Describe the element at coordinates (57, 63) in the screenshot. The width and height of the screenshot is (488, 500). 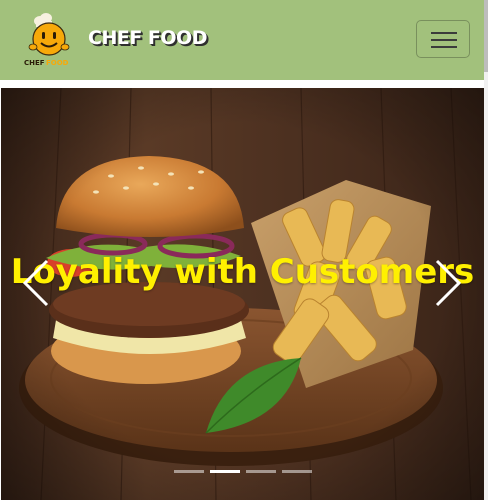
I see `svg-text: FOOD` at that location.